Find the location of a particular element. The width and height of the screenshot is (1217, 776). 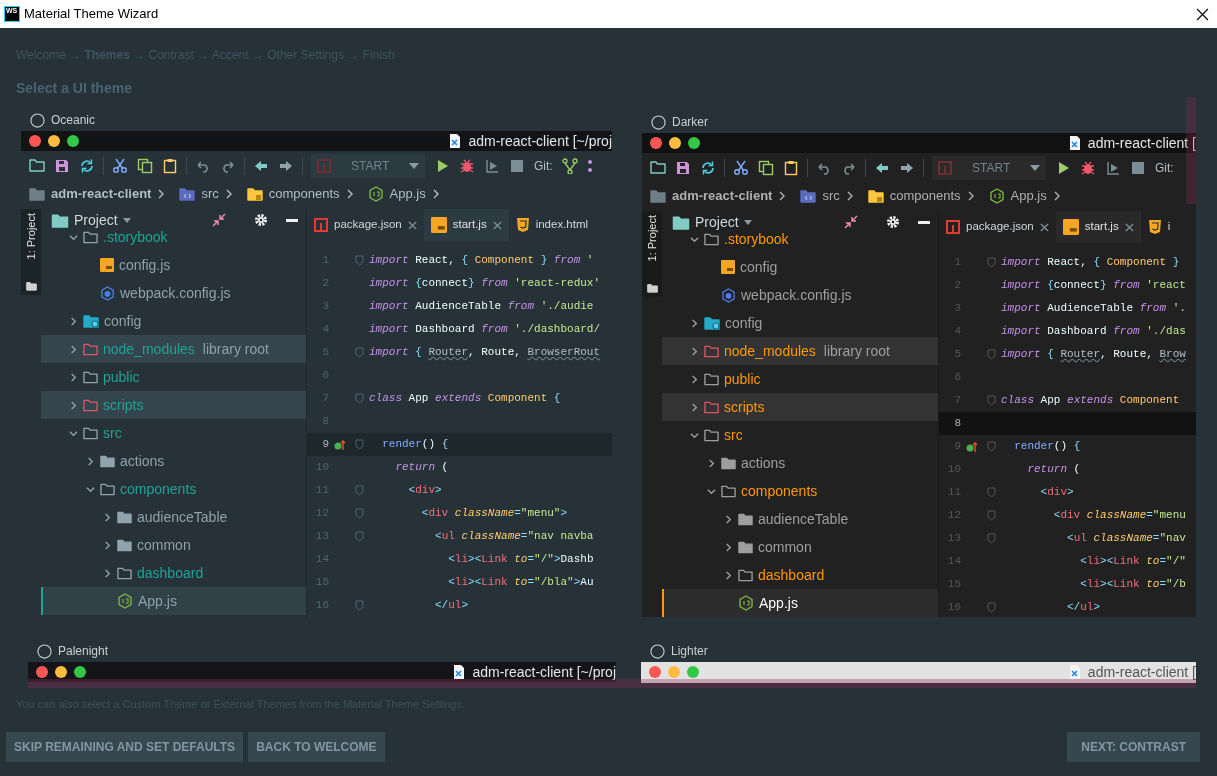

editor-tab: index.html is located at coordinates (552, 225).